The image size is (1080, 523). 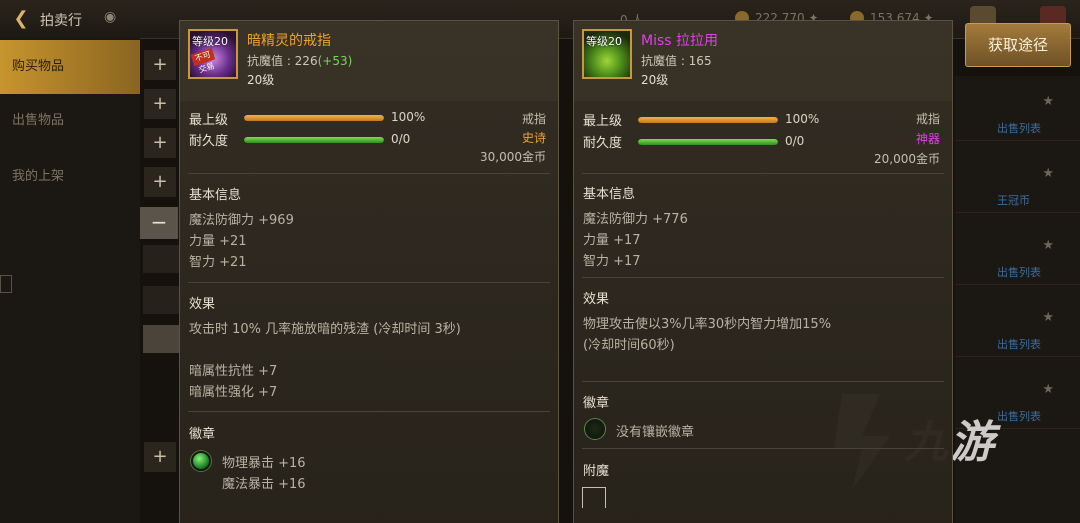 I want to click on item-name: 暗精灵的戒指, so click(x=289, y=41).